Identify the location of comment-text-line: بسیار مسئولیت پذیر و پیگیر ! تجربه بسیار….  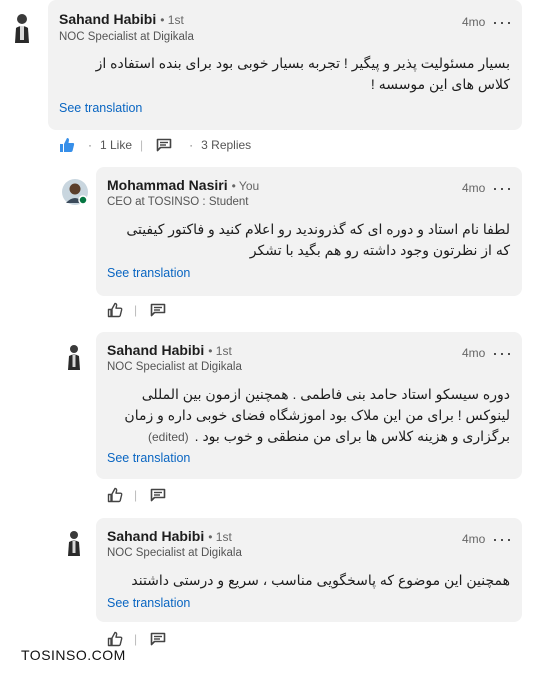
(302, 63).